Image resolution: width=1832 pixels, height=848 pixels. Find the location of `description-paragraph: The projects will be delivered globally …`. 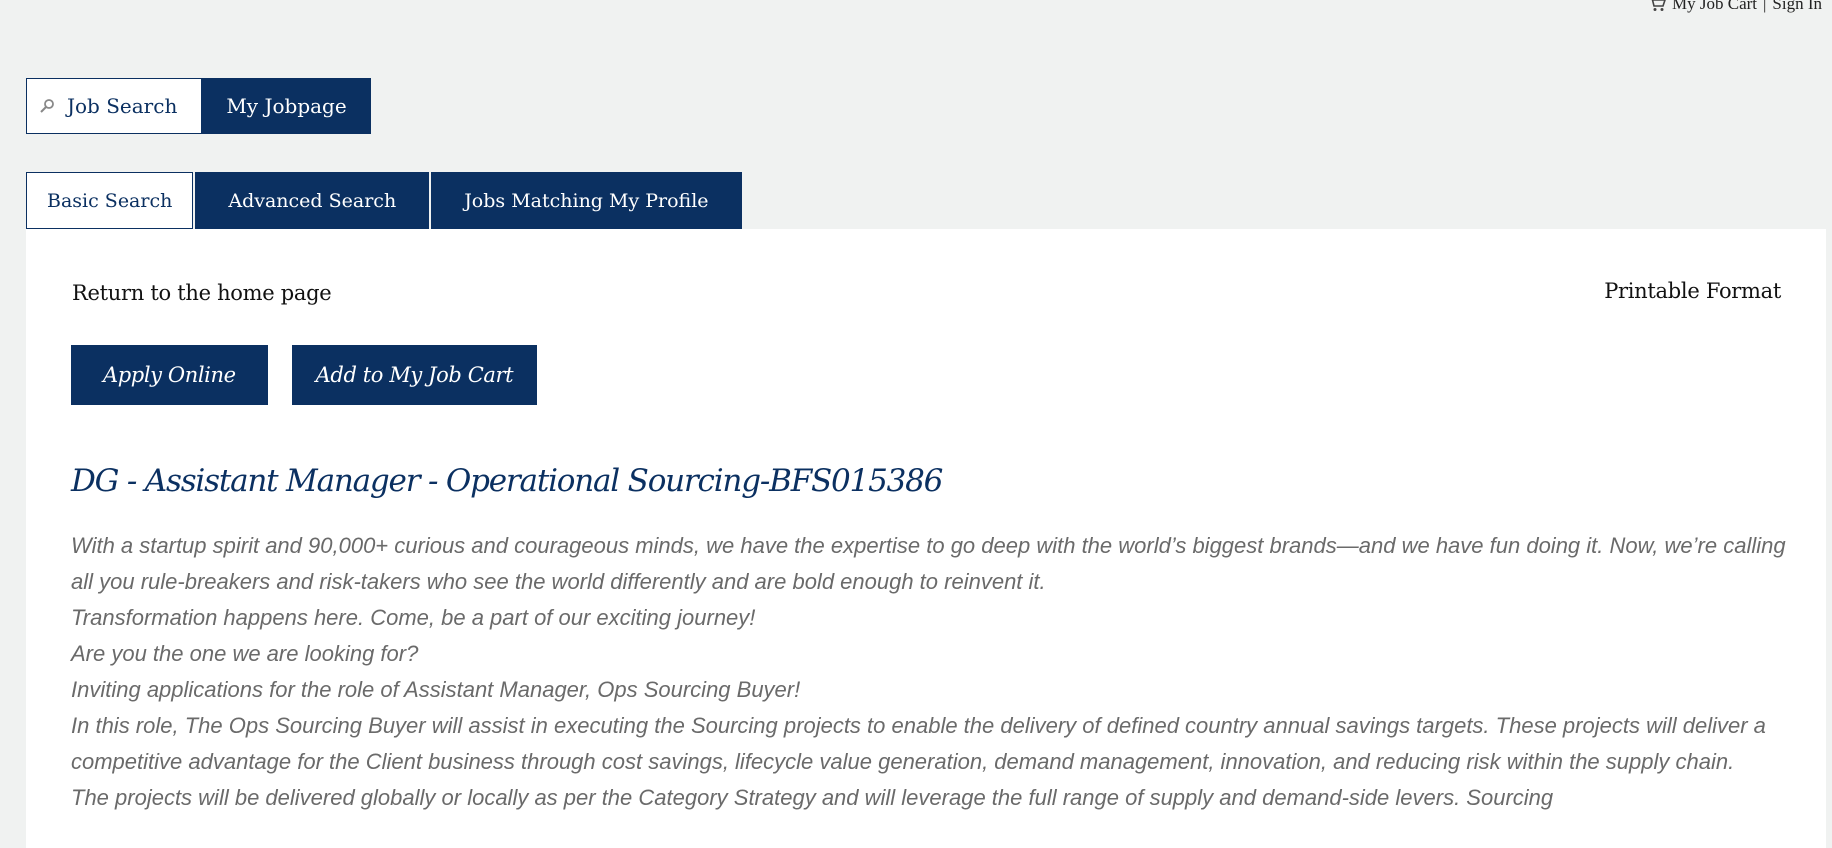

description-paragraph: The projects will be delivered globally … is located at coordinates (812, 797).